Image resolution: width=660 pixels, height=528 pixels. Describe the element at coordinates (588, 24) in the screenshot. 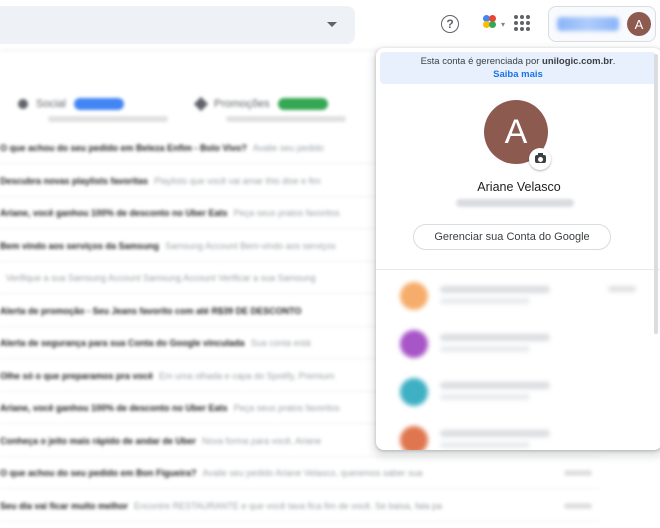

I see `organization-logo` at that location.